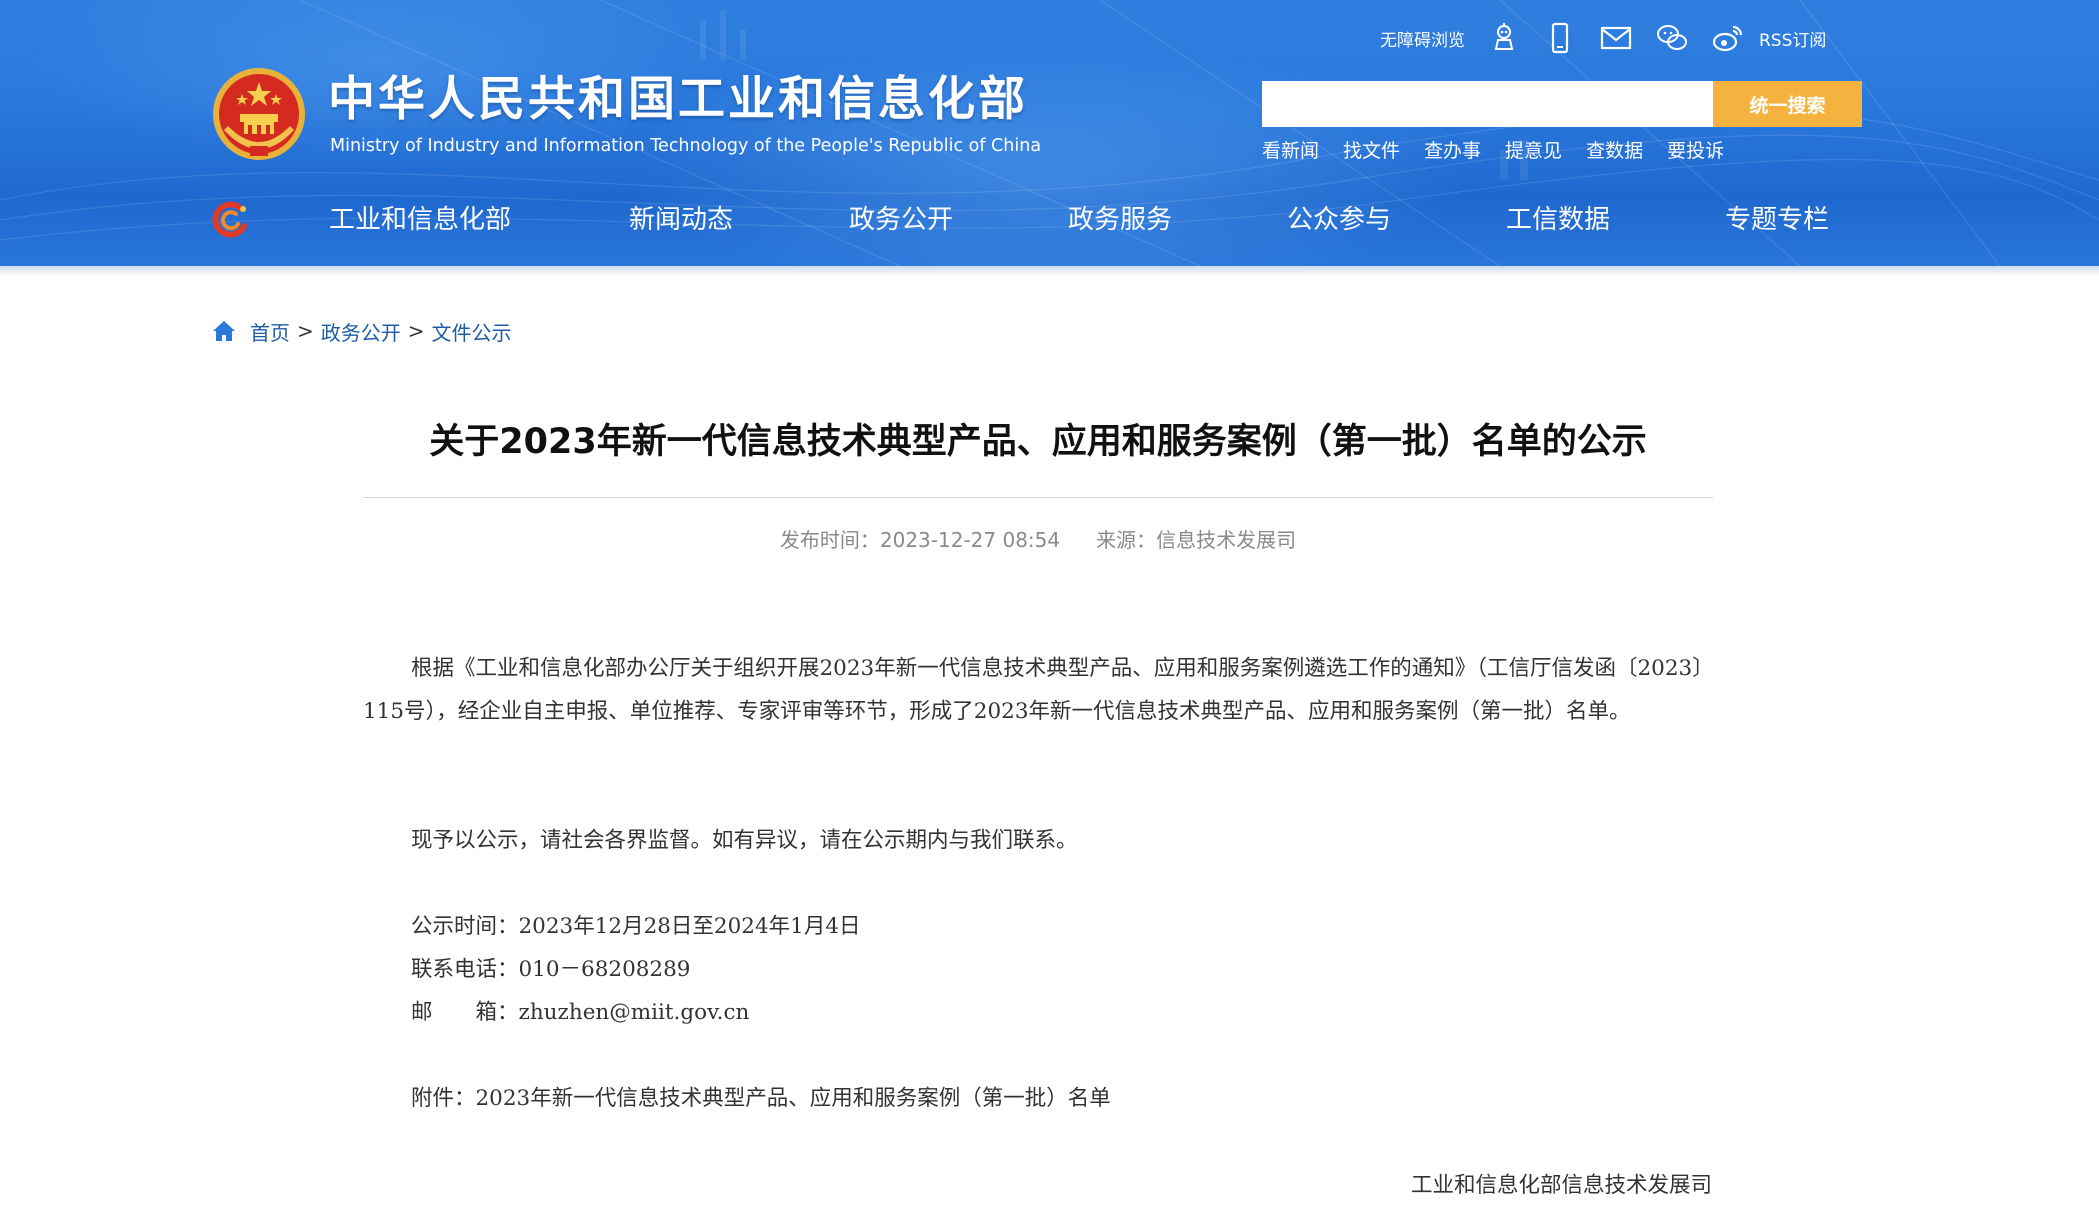 The width and height of the screenshot is (2099, 1214). What do you see at coordinates (1672, 38) in the screenshot?
I see `wechat-icon` at bounding box center [1672, 38].